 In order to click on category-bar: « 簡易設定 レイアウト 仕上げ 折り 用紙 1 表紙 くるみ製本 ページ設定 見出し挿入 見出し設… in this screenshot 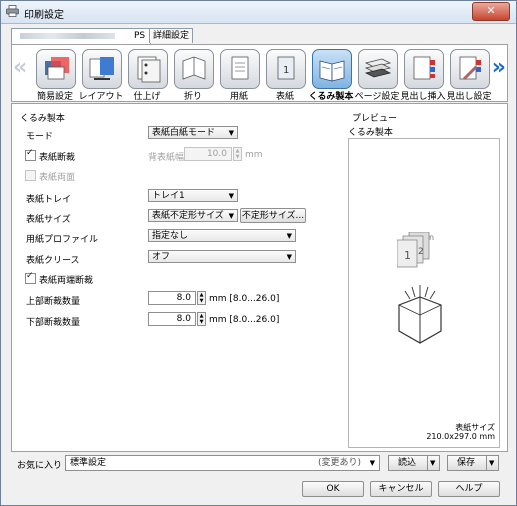, I will do `click(259, 73)`.